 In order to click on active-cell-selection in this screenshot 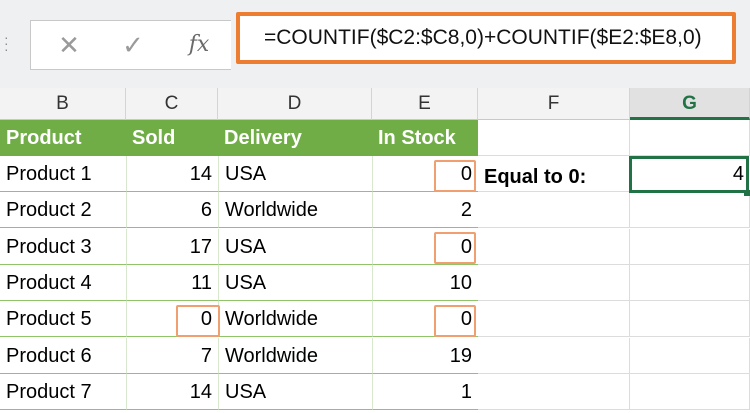, I will do `click(689, 174)`.